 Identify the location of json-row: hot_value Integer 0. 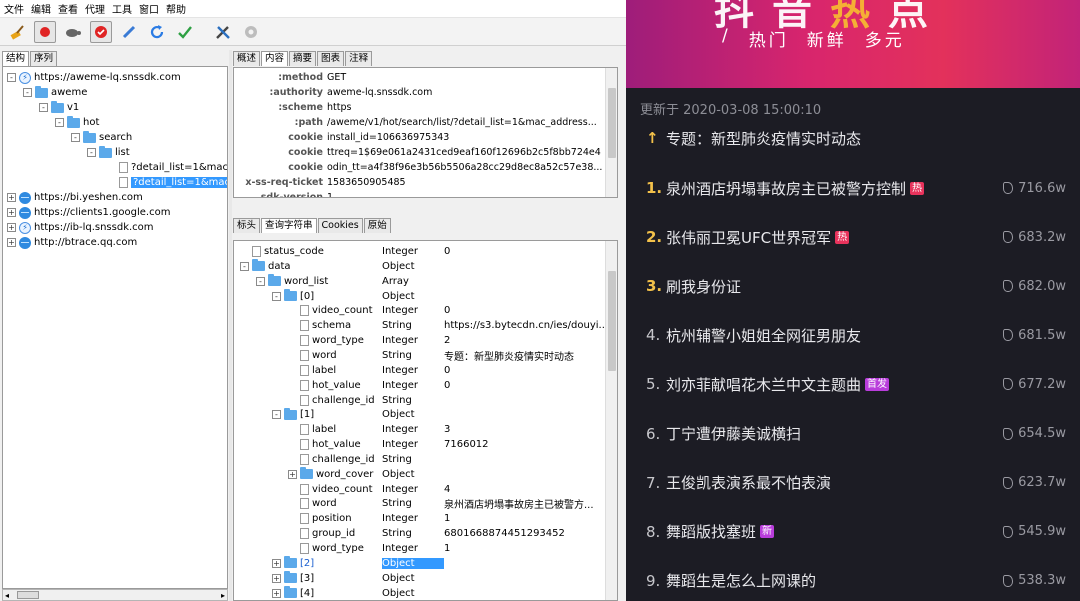
(425, 385).